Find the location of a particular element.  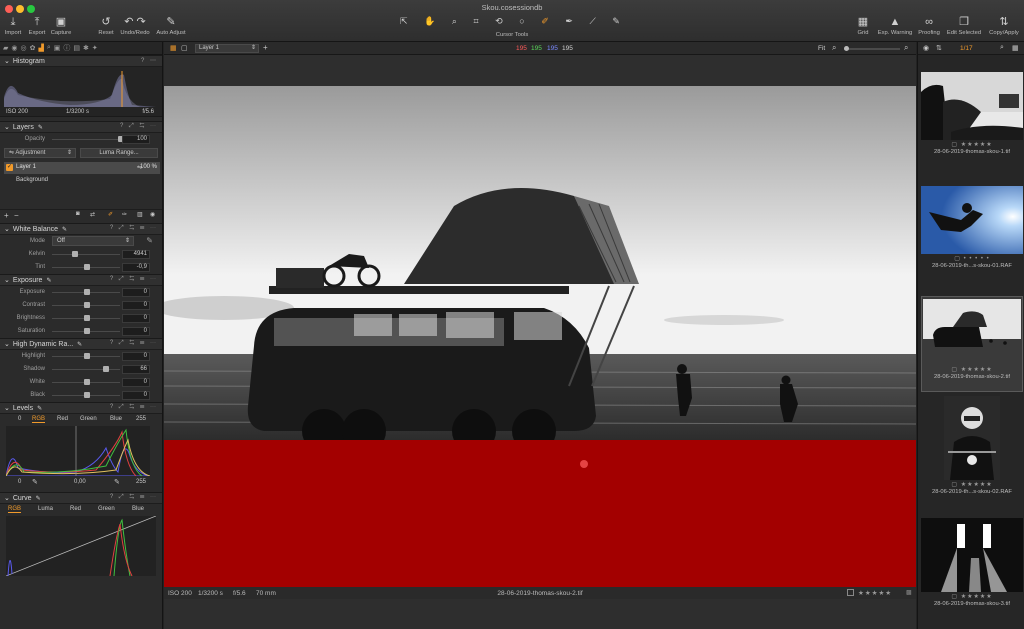

fit-label: Fit is located at coordinates (821, 48).